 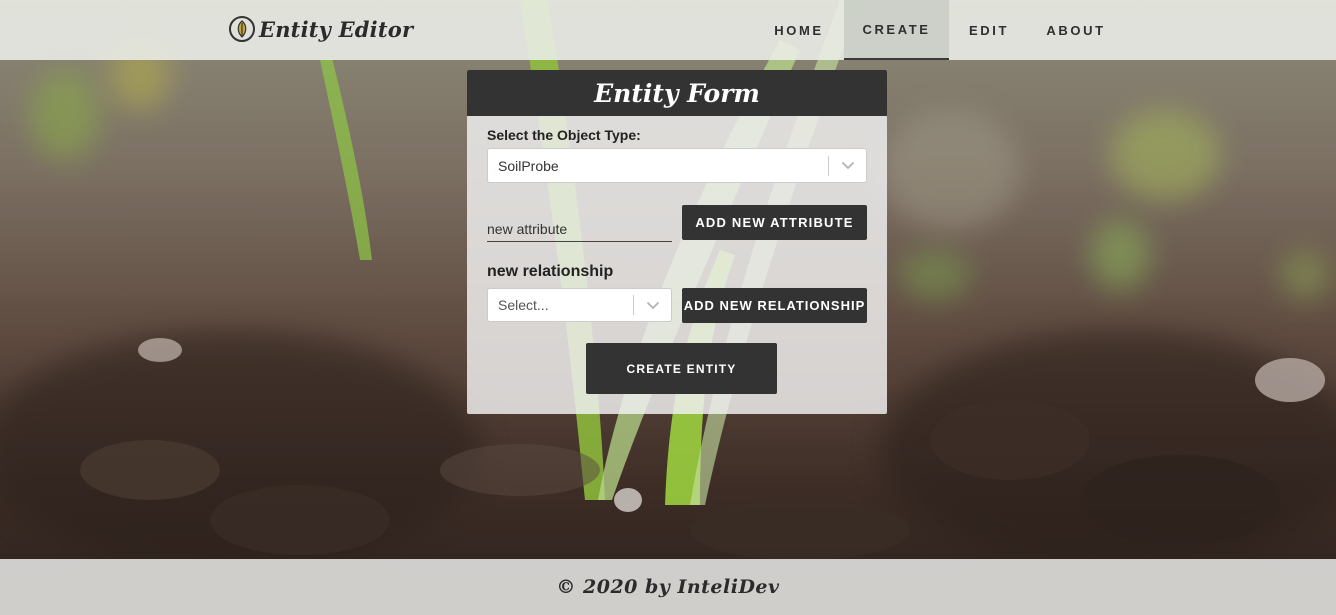 I want to click on main-nav: HOME CREATE EDIT ABOUT, so click(x=668, y=30).